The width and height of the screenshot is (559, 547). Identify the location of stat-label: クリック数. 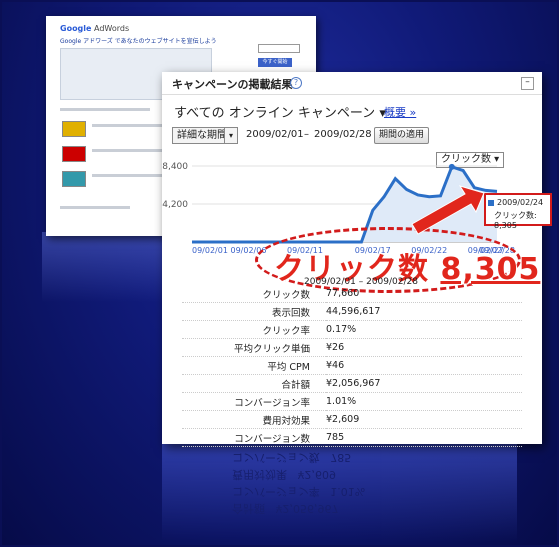
(254, 294).